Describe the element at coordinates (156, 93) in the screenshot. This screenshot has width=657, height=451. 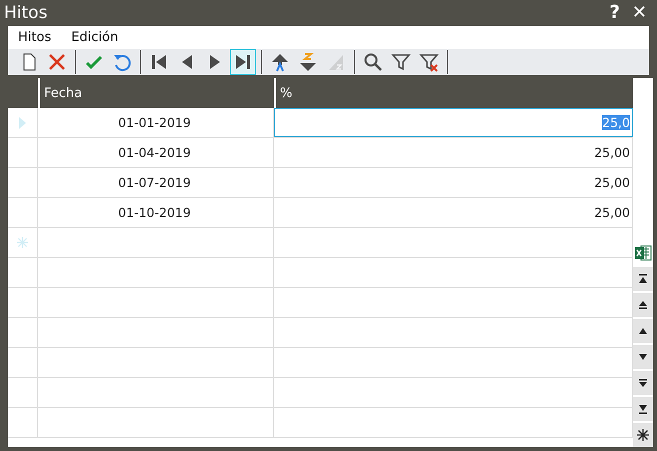
I see `column-header: Fecha` at that location.